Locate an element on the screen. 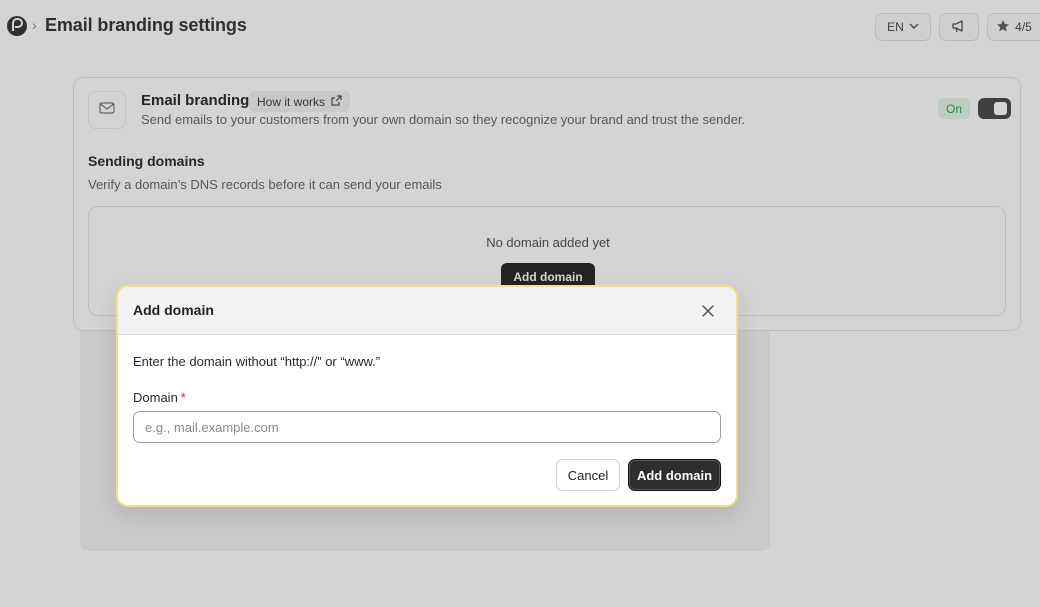  dialog-title: Add domain is located at coordinates (173, 310).